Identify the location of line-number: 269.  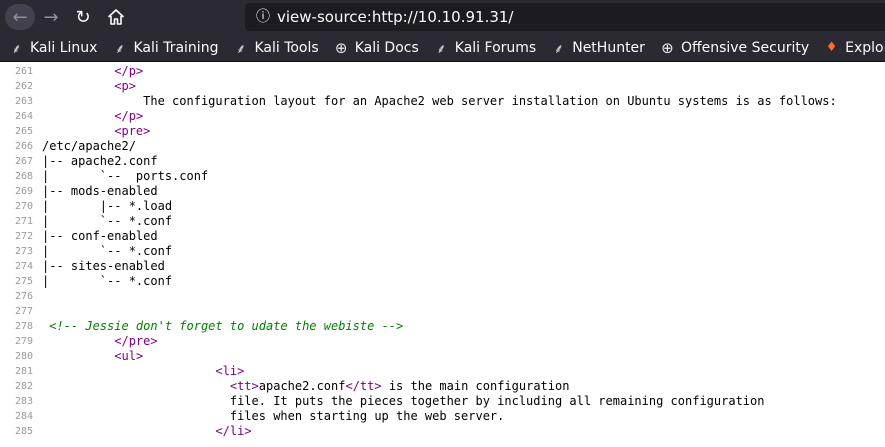
(23, 191).